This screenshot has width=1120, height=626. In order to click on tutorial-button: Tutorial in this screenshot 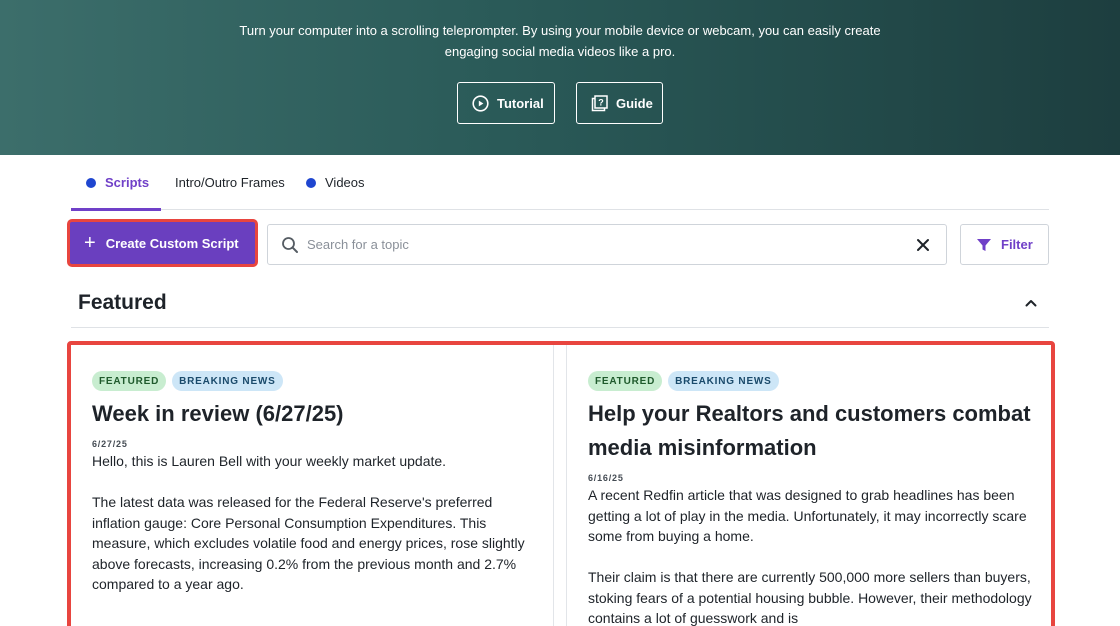, I will do `click(506, 103)`.